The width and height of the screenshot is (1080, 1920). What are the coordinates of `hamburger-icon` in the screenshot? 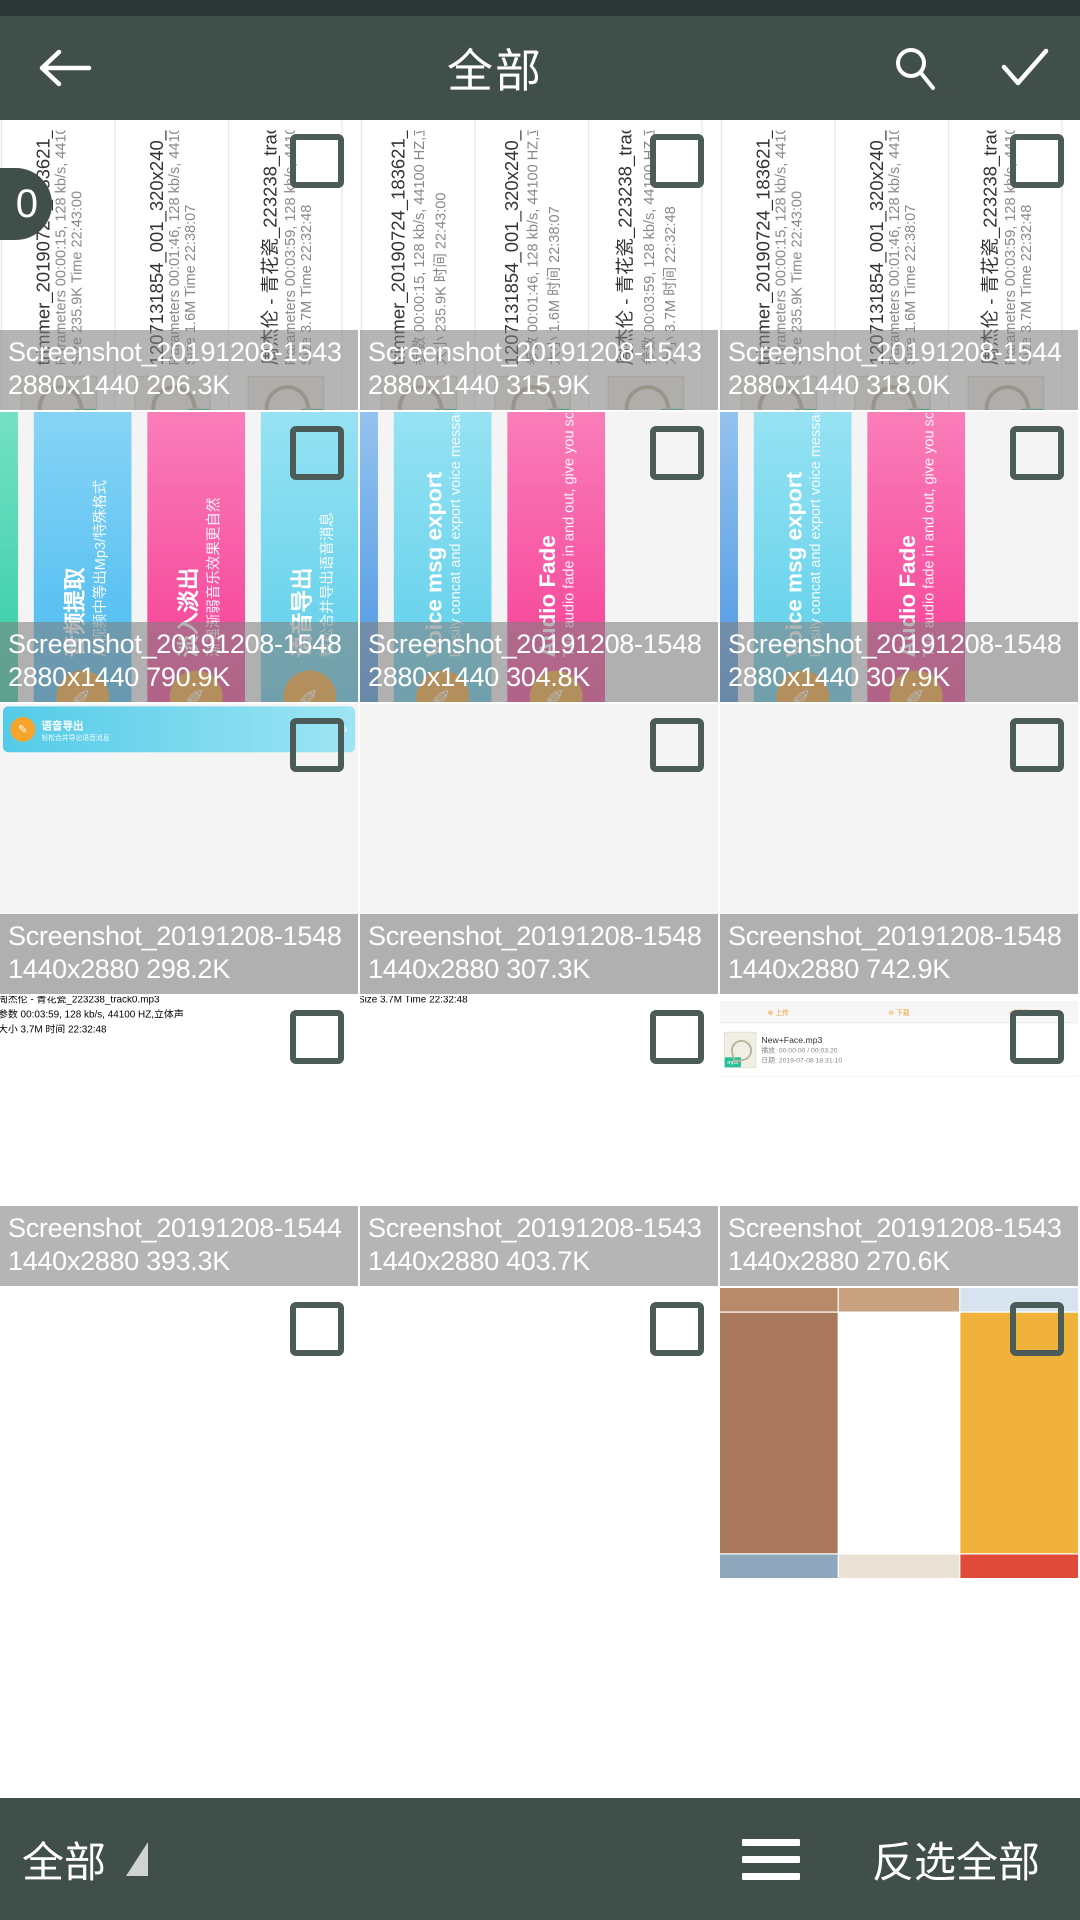 It's located at (771, 1859).